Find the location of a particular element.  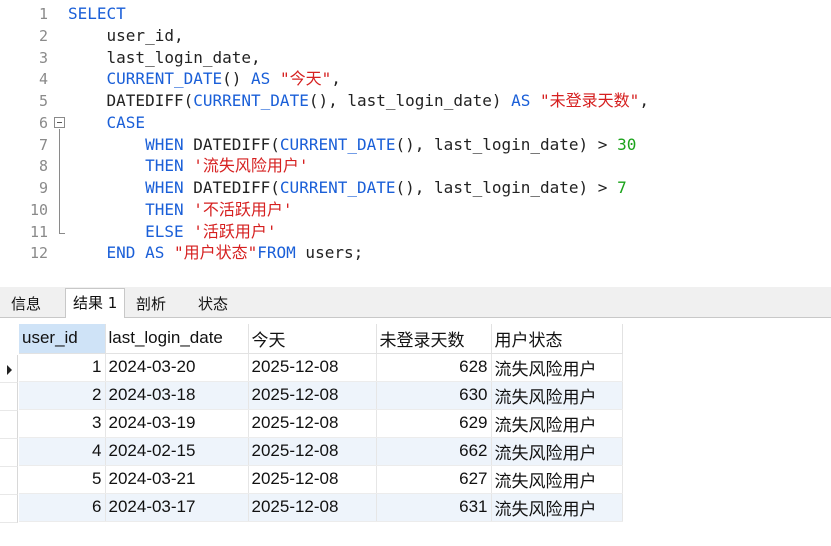

tab-status: 状态 is located at coordinates (213, 304).